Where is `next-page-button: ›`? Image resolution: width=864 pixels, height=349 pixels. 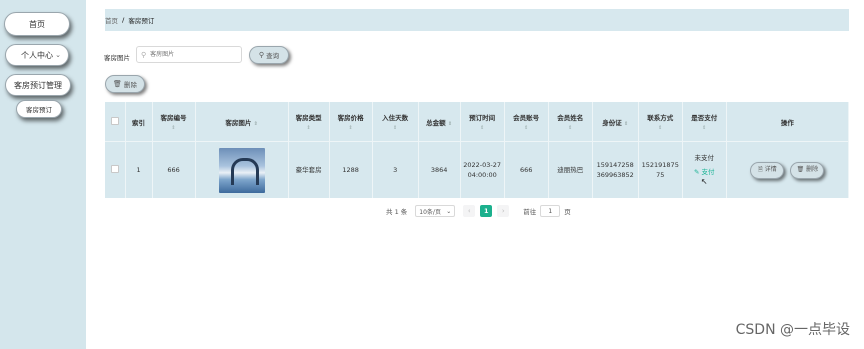 next-page-button: › is located at coordinates (503, 211).